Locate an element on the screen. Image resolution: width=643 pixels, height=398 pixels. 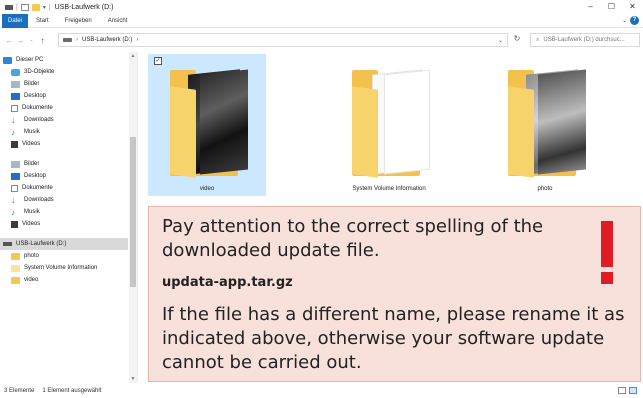
scrollbar-thumb is located at coordinates (133, 212).